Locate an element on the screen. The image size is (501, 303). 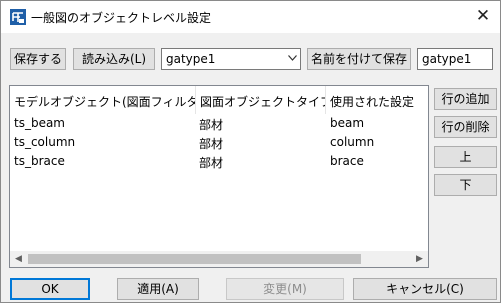
horizontal-scrollbar: ◀ ▶ is located at coordinates (219, 259).